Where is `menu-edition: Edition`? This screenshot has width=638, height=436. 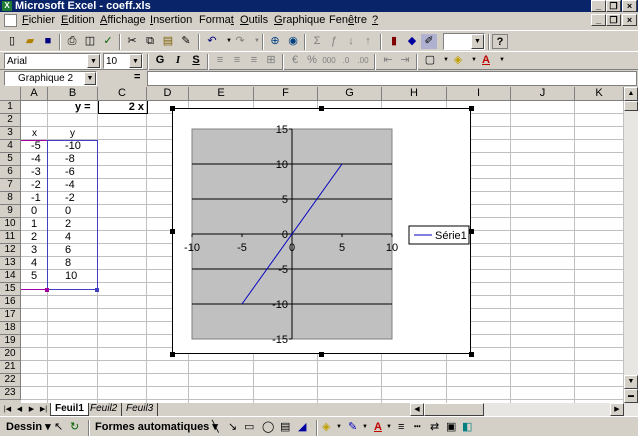
menu-edition: Edition is located at coordinates (78, 20).